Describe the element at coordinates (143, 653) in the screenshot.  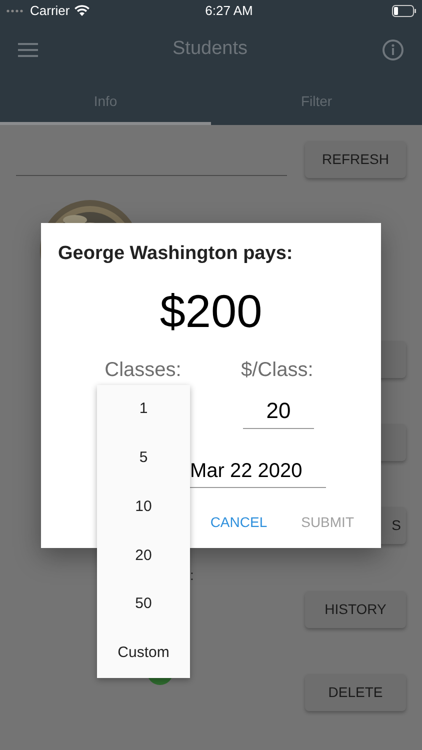
I see `menu-option: Custom` at that location.